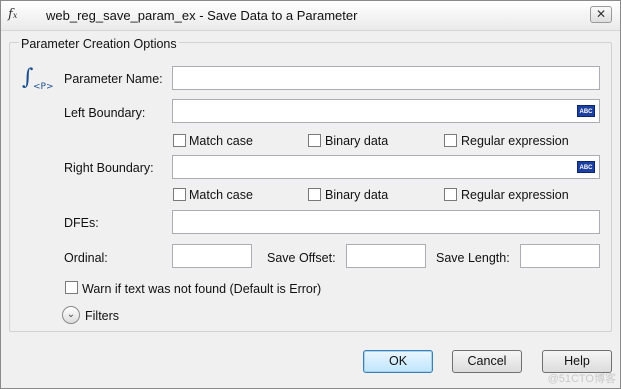 Image resolution: width=621 pixels, height=389 pixels. Describe the element at coordinates (386, 256) in the screenshot. I see `save-offset-input` at that location.